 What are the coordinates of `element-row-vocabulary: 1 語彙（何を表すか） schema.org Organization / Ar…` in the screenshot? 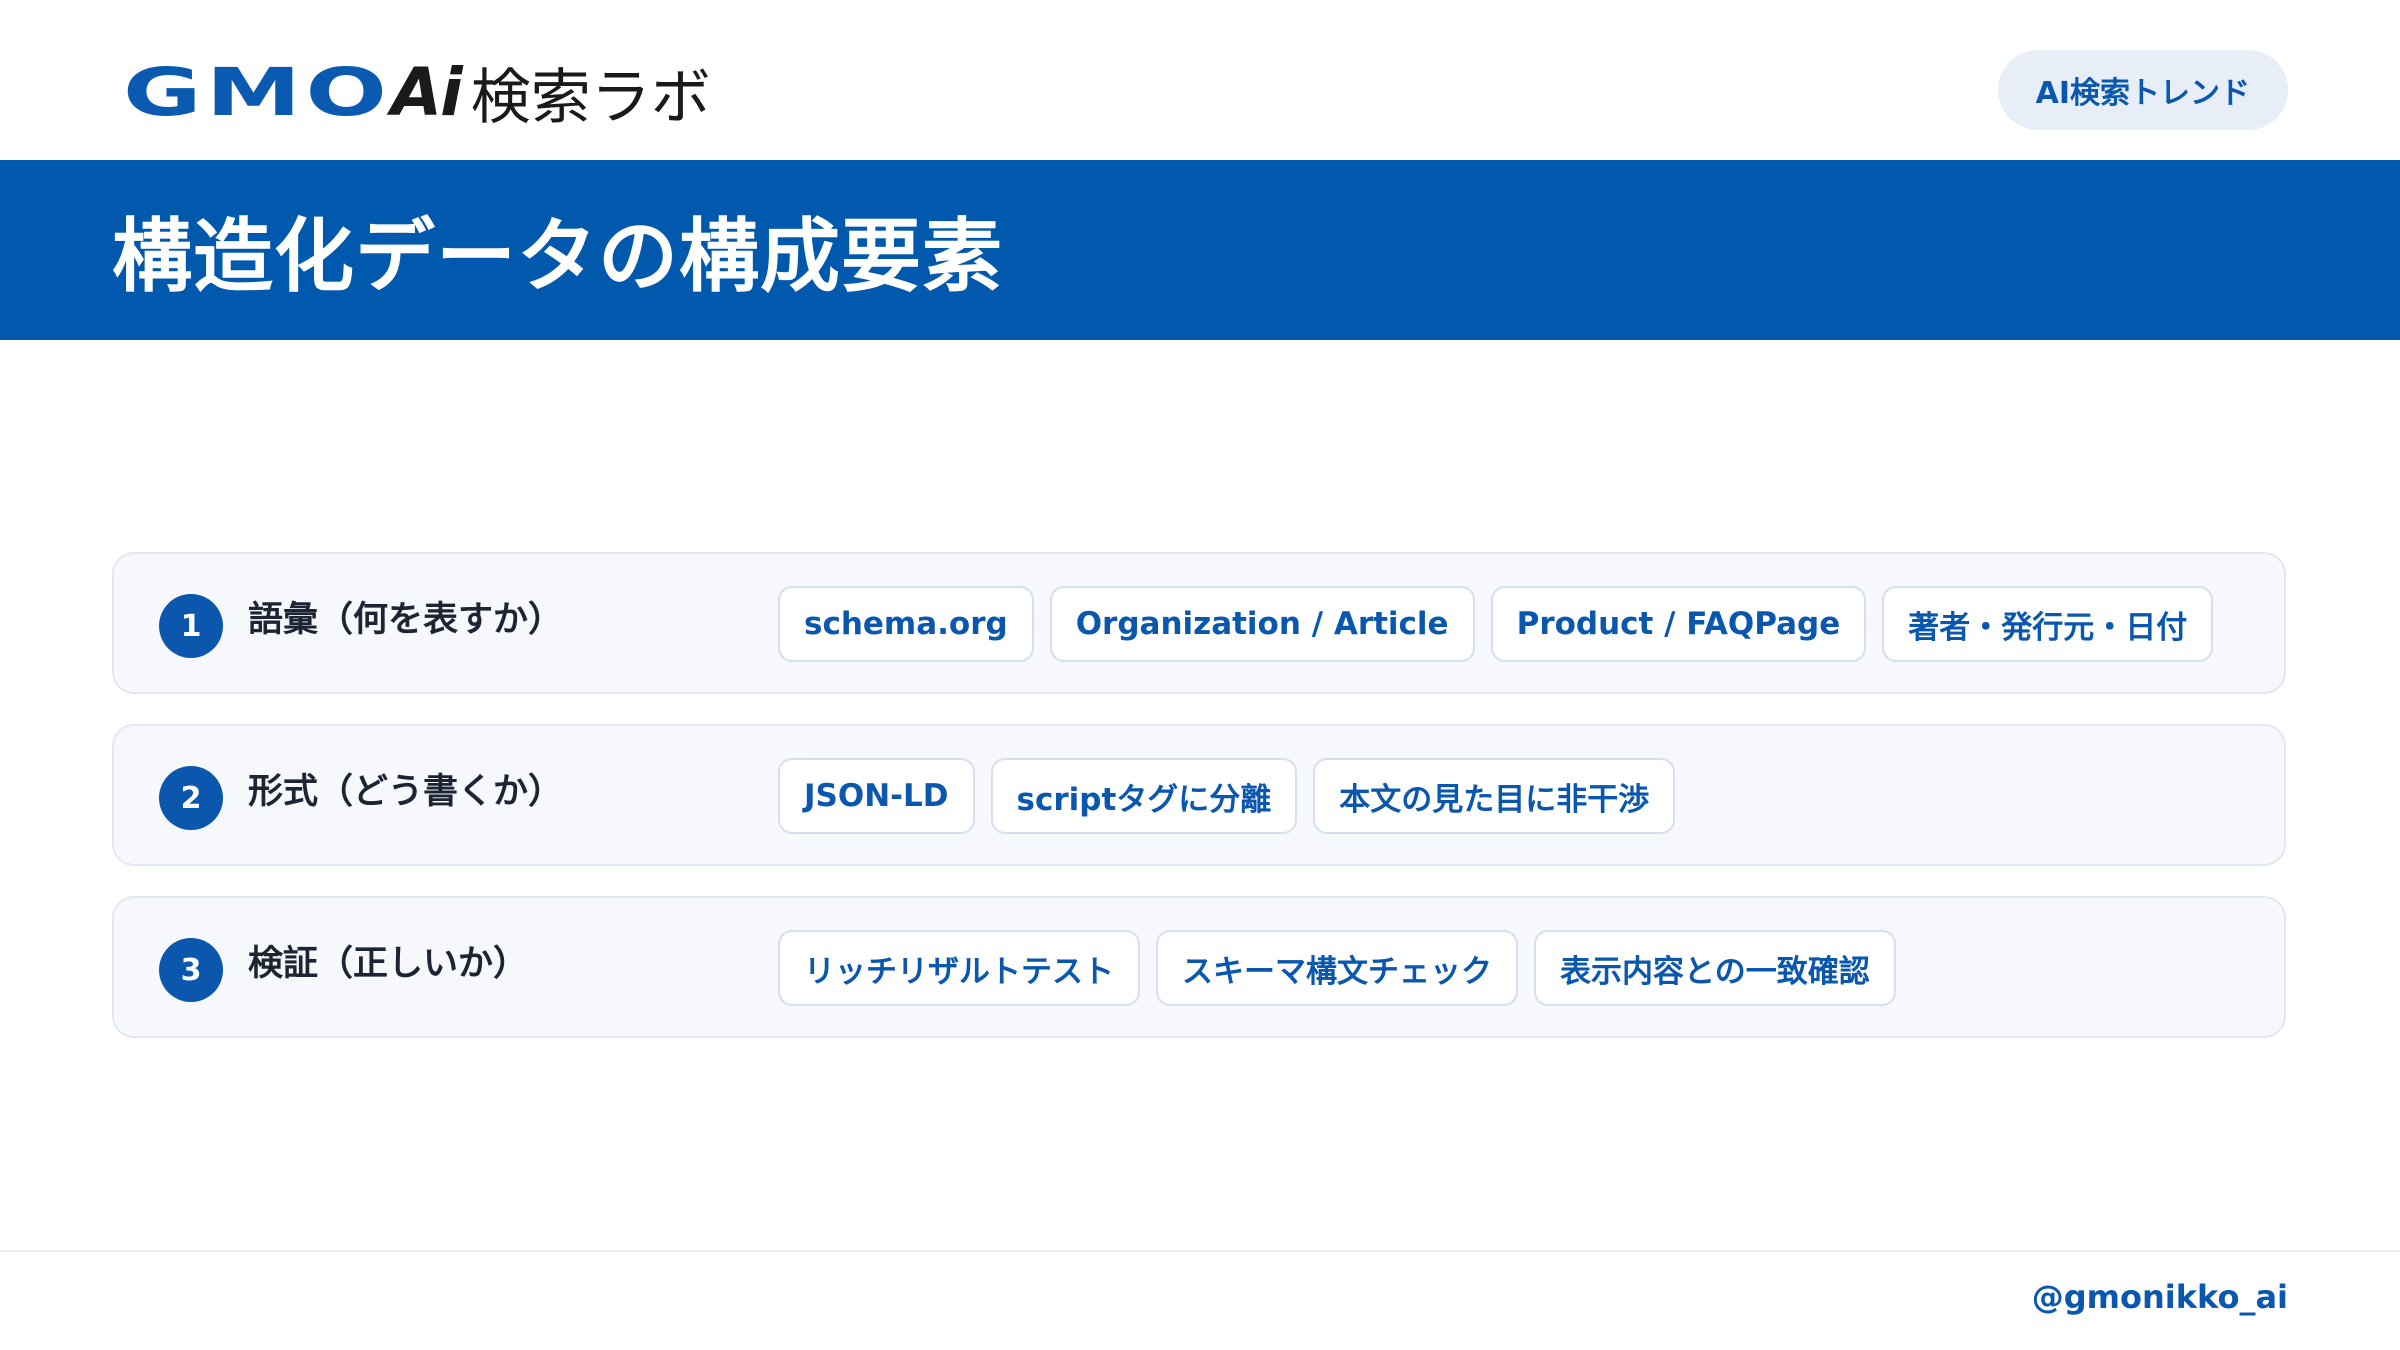 It's located at (1199, 623).